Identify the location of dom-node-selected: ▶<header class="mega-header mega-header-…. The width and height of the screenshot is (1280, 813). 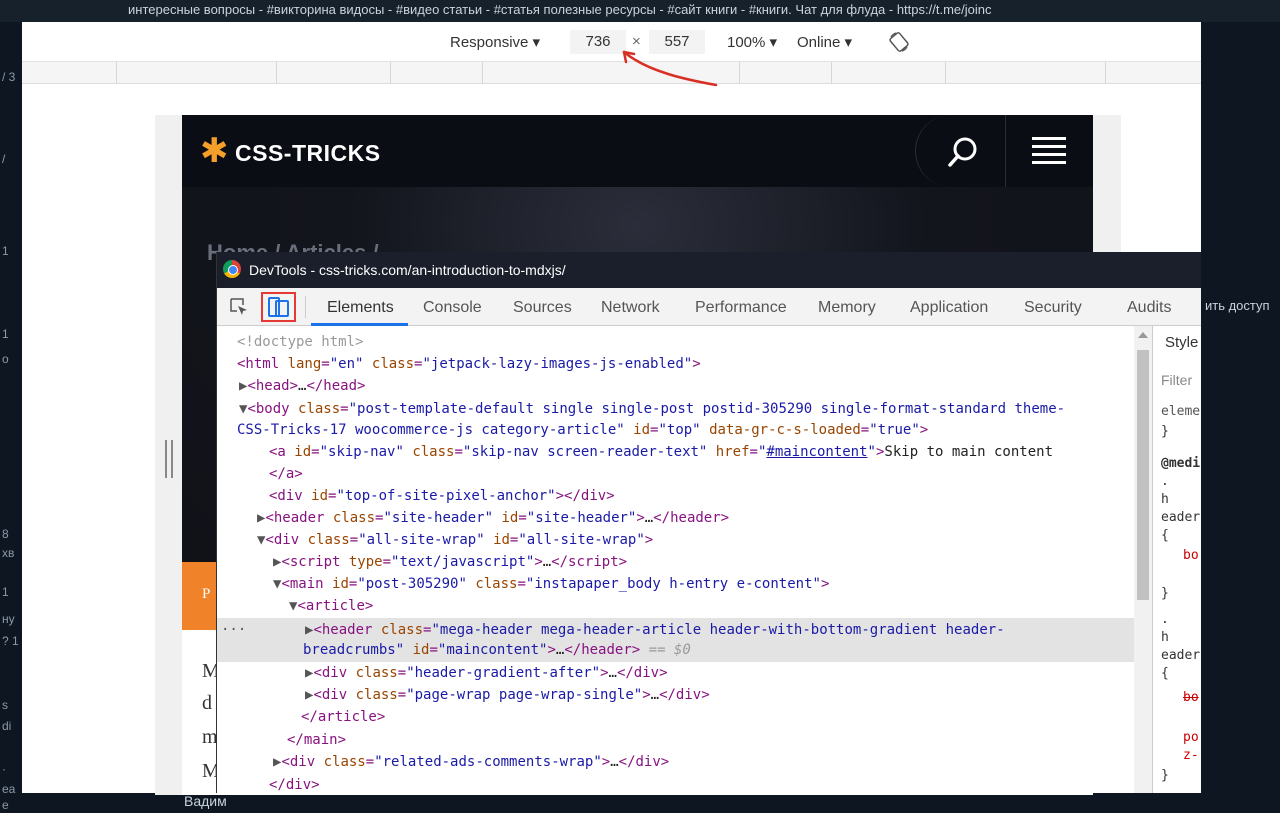
(655, 630).